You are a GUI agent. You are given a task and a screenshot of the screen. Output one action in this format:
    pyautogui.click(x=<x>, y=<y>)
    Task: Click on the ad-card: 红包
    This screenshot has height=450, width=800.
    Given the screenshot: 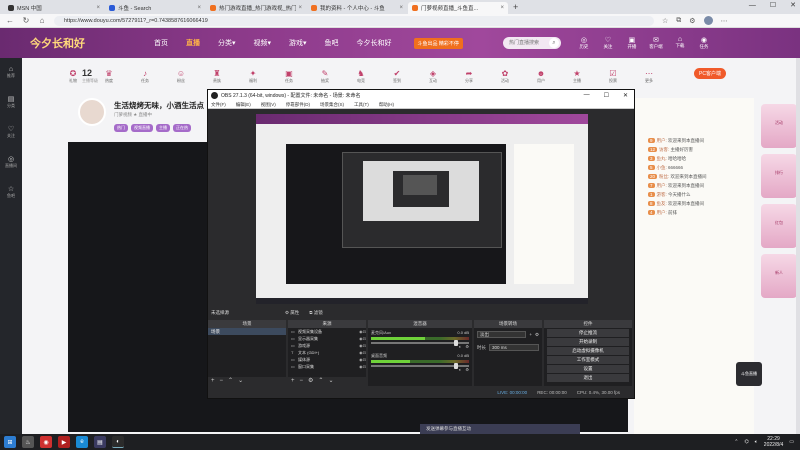 What is the action you would take?
    pyautogui.click(x=779, y=226)
    